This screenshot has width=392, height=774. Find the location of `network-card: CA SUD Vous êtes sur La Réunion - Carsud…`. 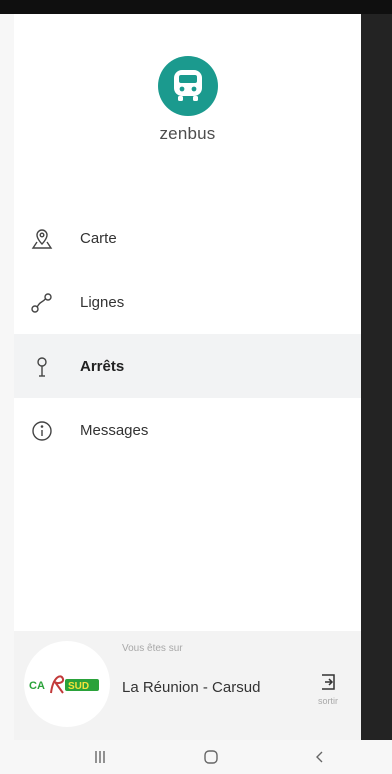

network-card: CA SUD Vous êtes sur La Réunion - Carsud… is located at coordinates (187, 685).